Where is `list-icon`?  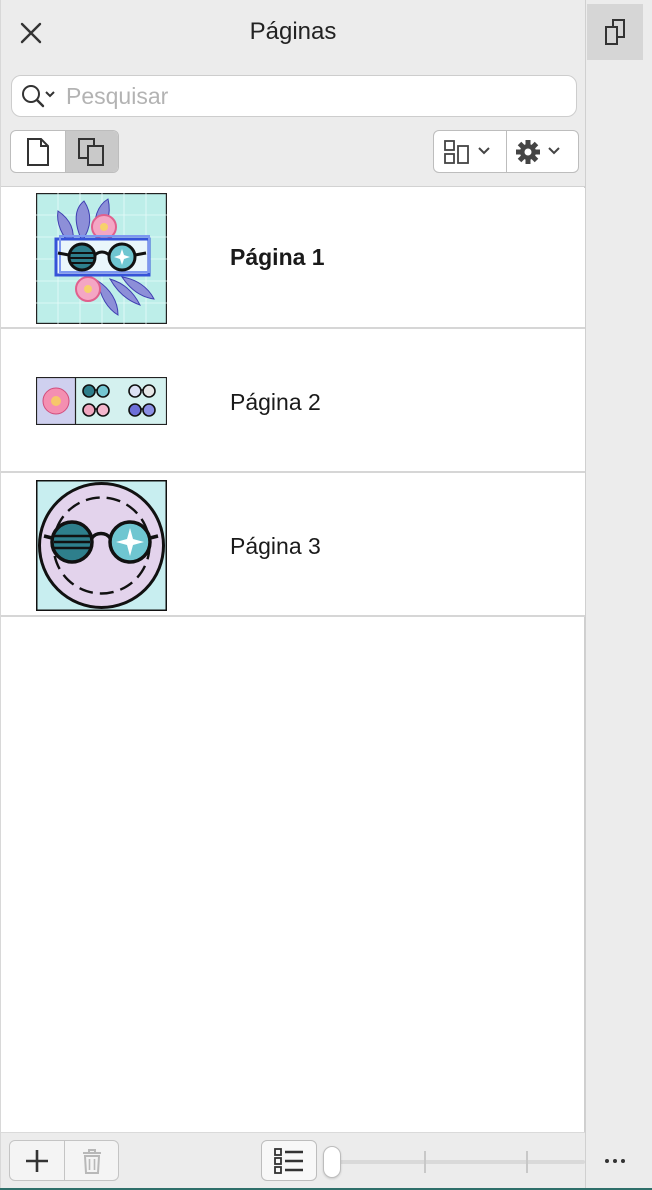
list-icon is located at coordinates (288, 1160).